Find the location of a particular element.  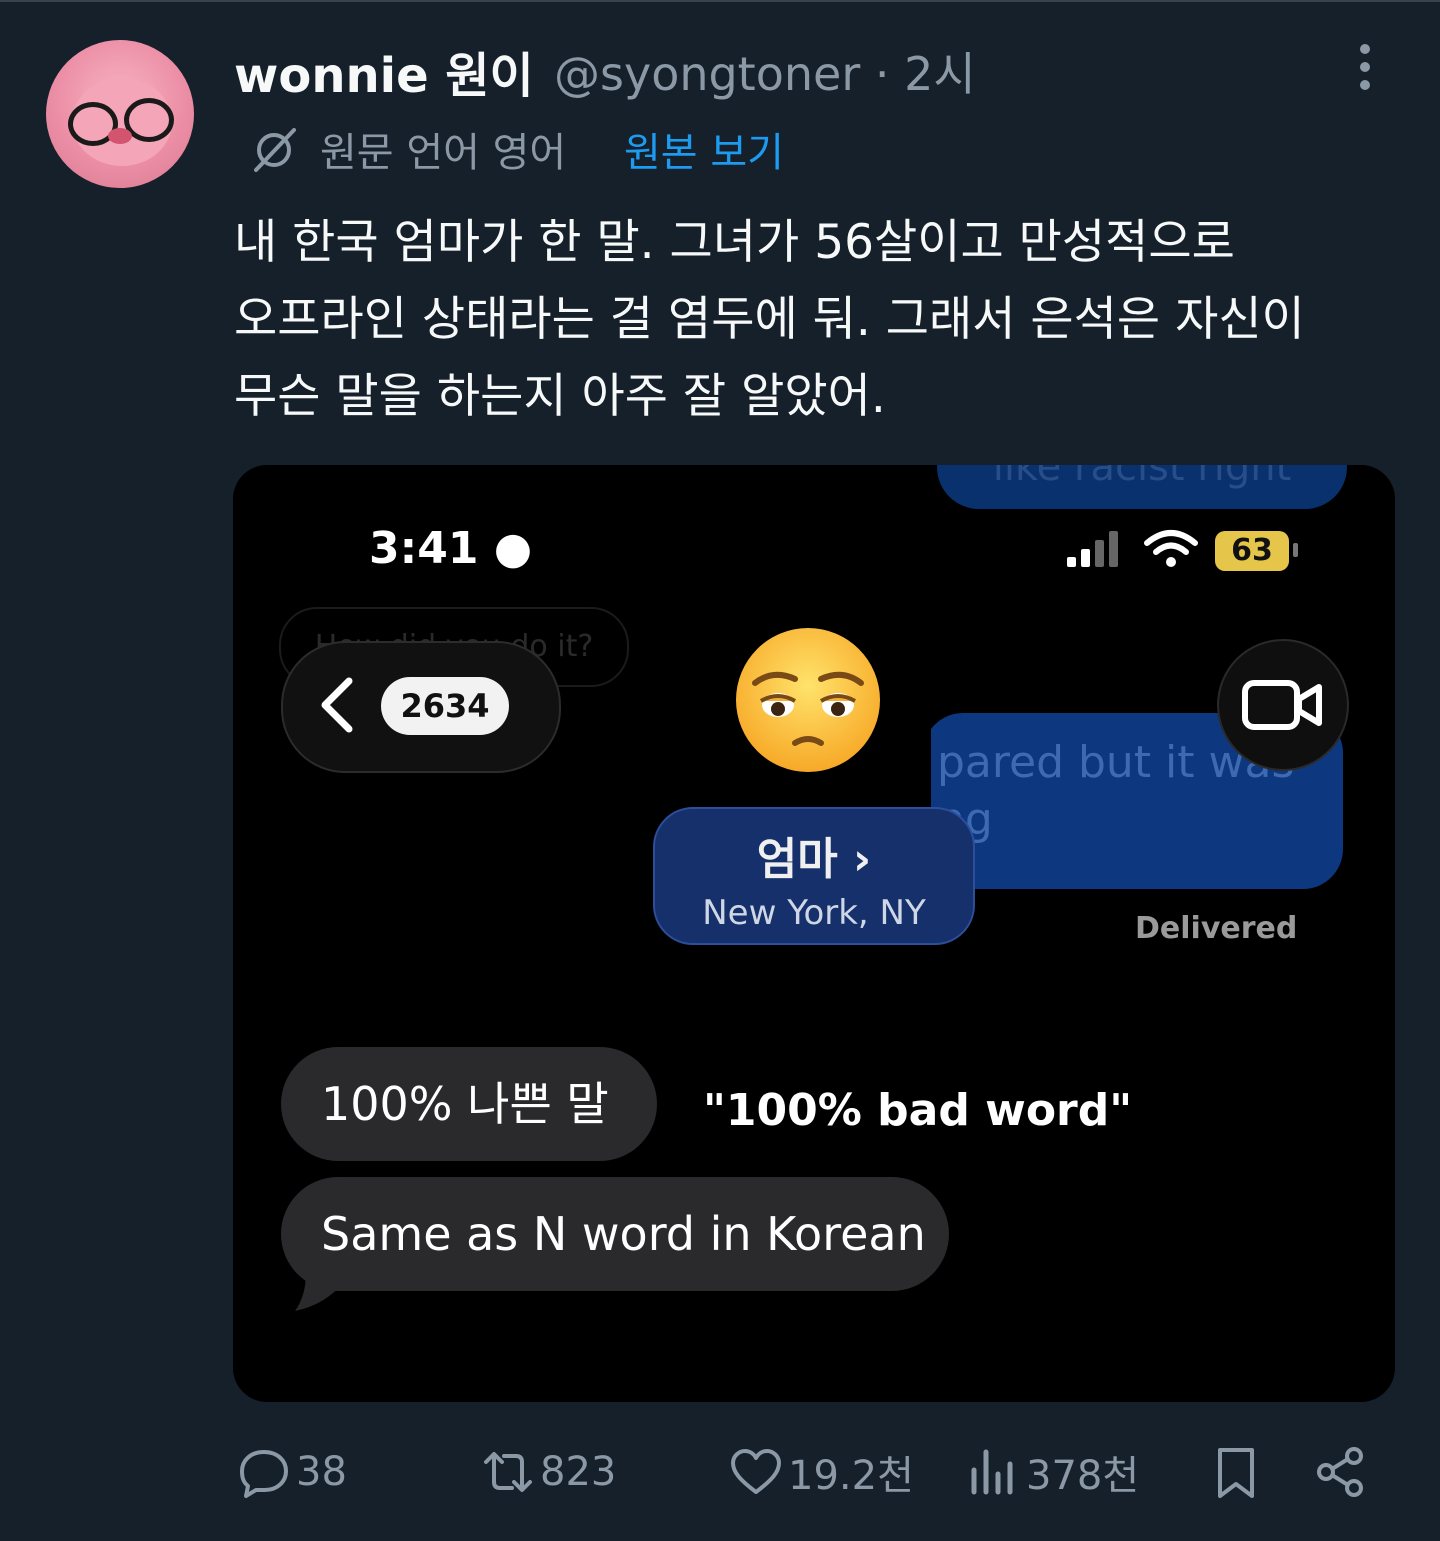

bookmark-icon is located at coordinates (1236, 1472).